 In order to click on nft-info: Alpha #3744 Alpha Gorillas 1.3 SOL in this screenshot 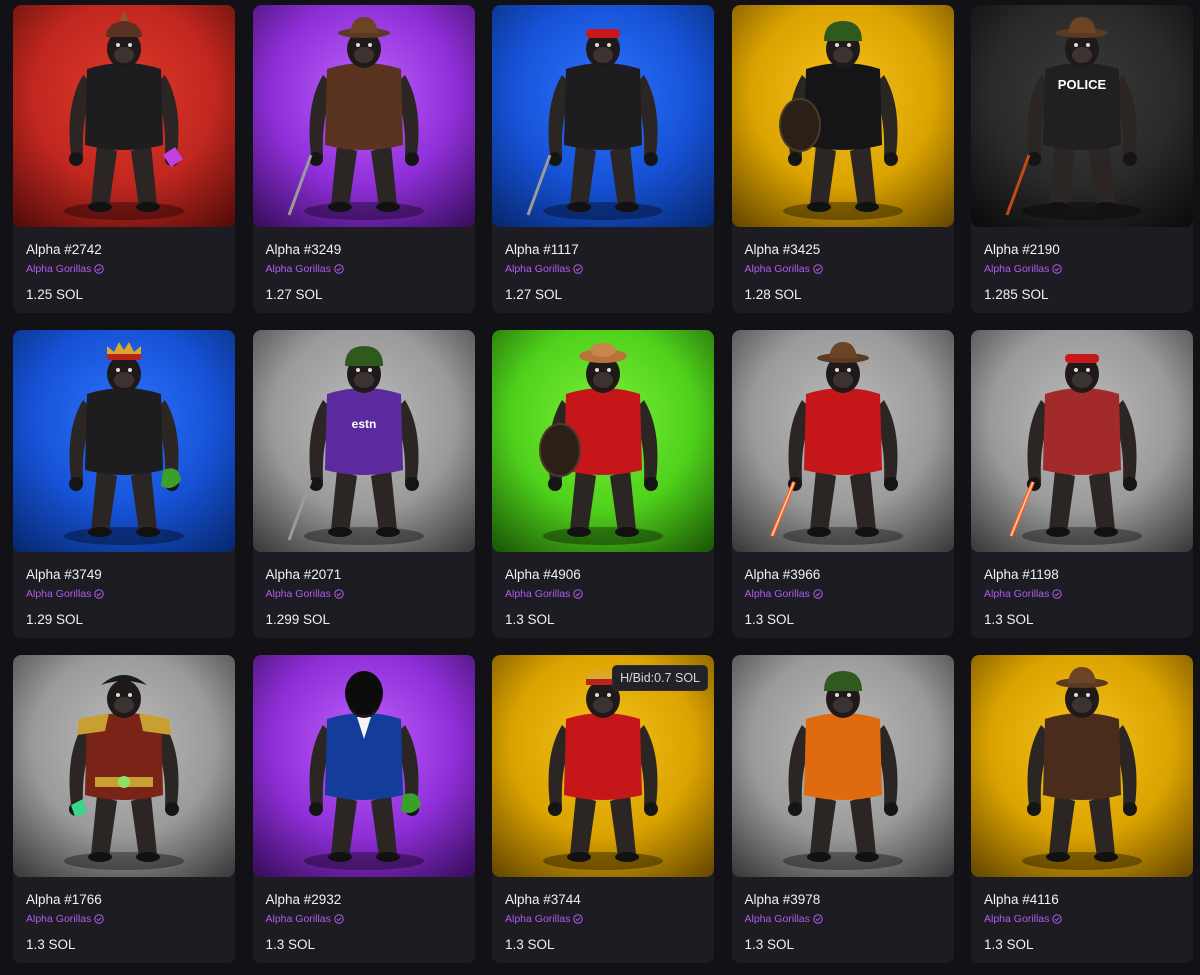, I will do `click(603, 914)`.